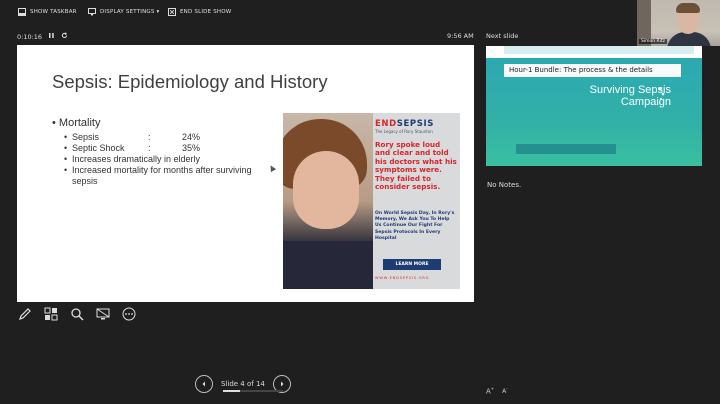  Describe the element at coordinates (157, 159) in the screenshot. I see `sub-bullet-elderly: Increases dramatically in elderly` at that location.